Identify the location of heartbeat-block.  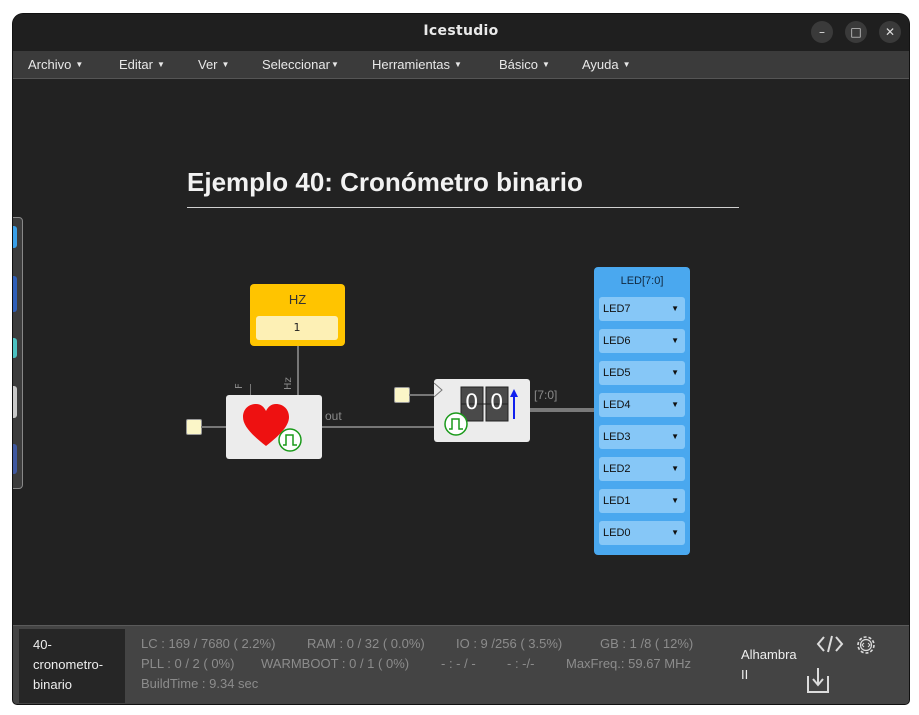
(274, 427).